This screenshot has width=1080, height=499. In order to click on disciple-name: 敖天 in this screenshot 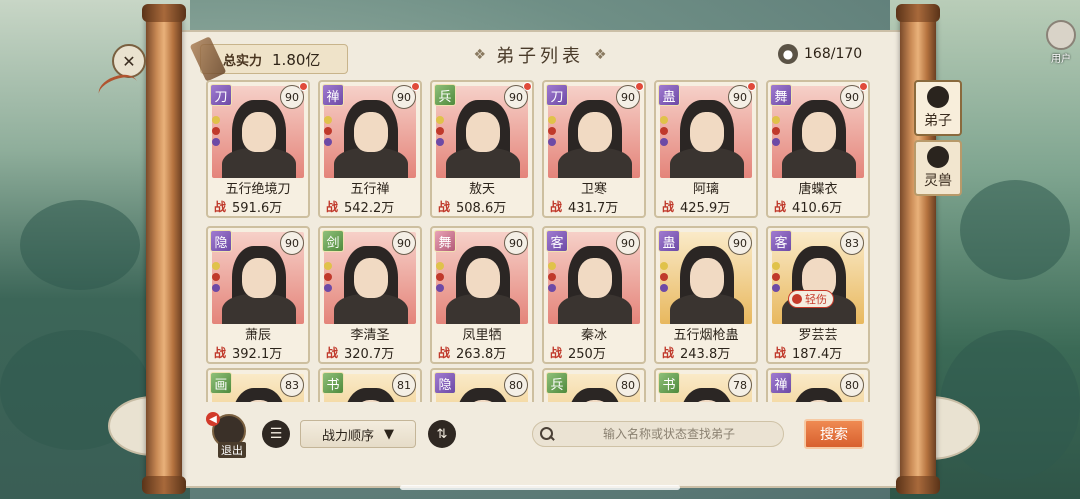, I will do `click(481, 189)`.